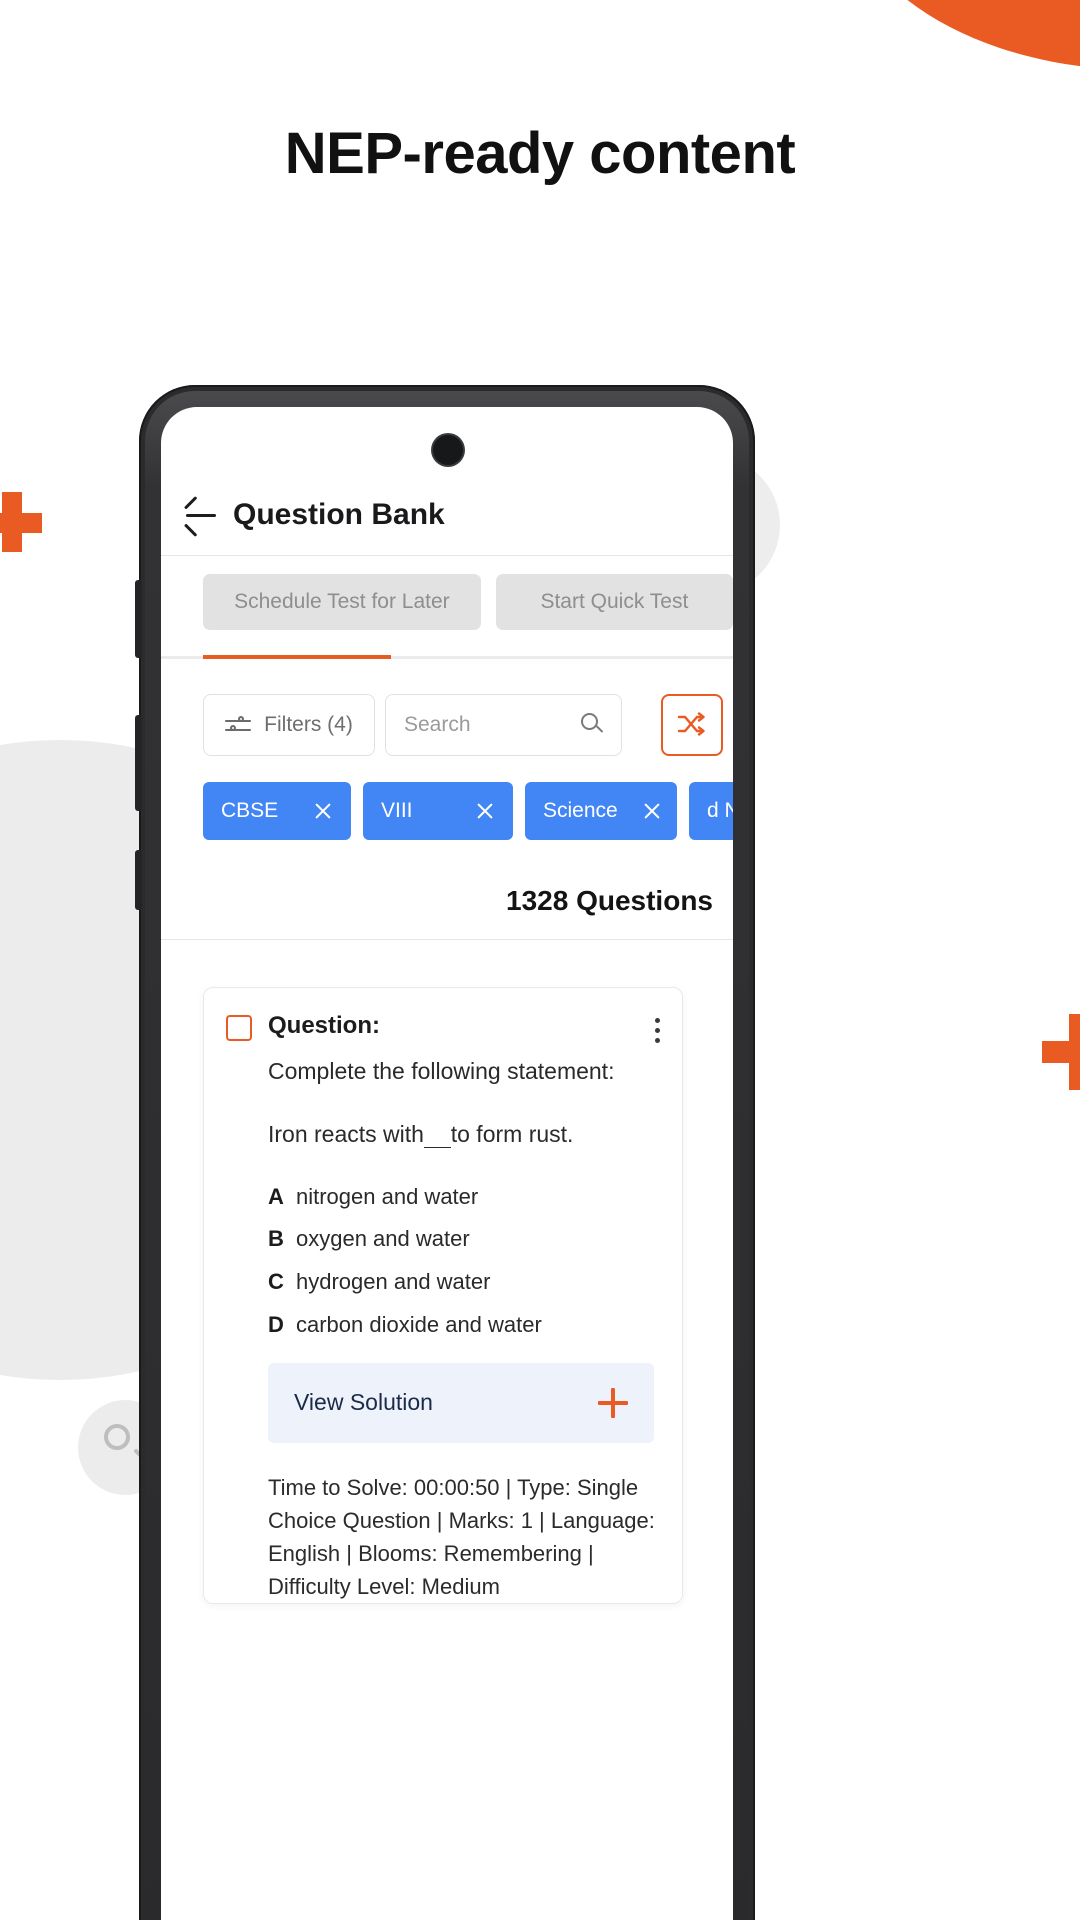 The image size is (1080, 1920). What do you see at coordinates (461, 1402) in the screenshot?
I see `view-solution-button: View Solution` at bounding box center [461, 1402].